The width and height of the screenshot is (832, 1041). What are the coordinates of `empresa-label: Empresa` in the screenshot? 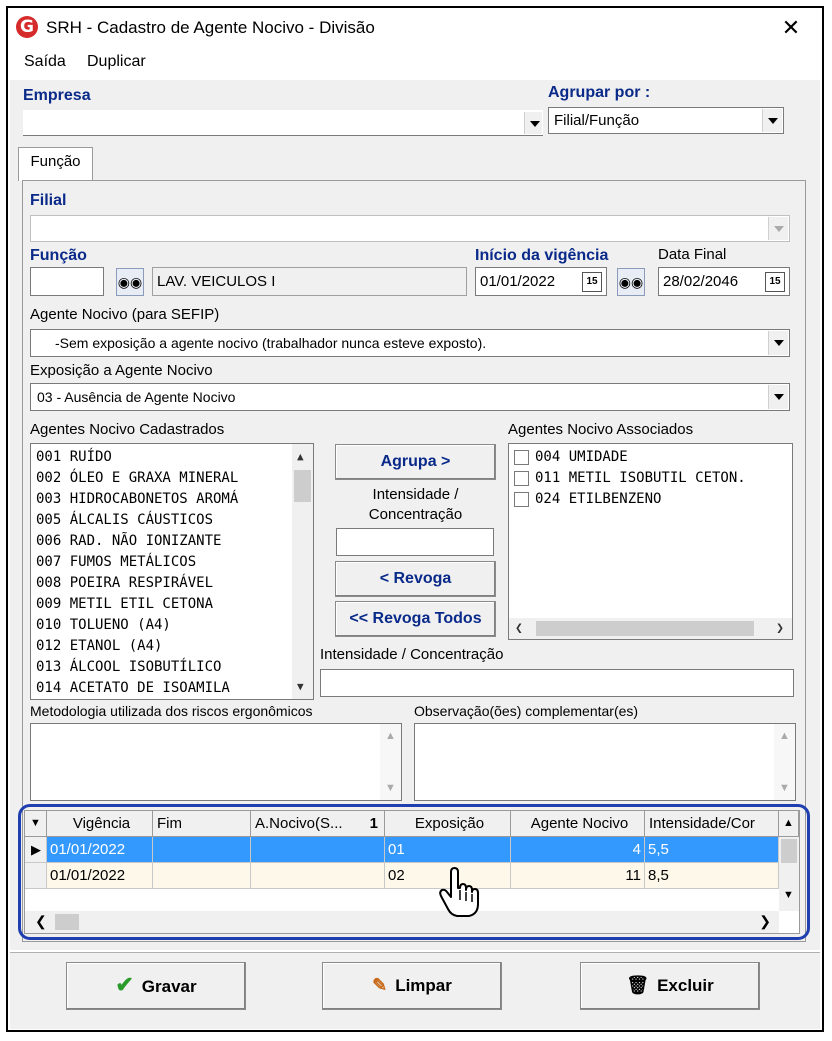 It's located at (57, 95).